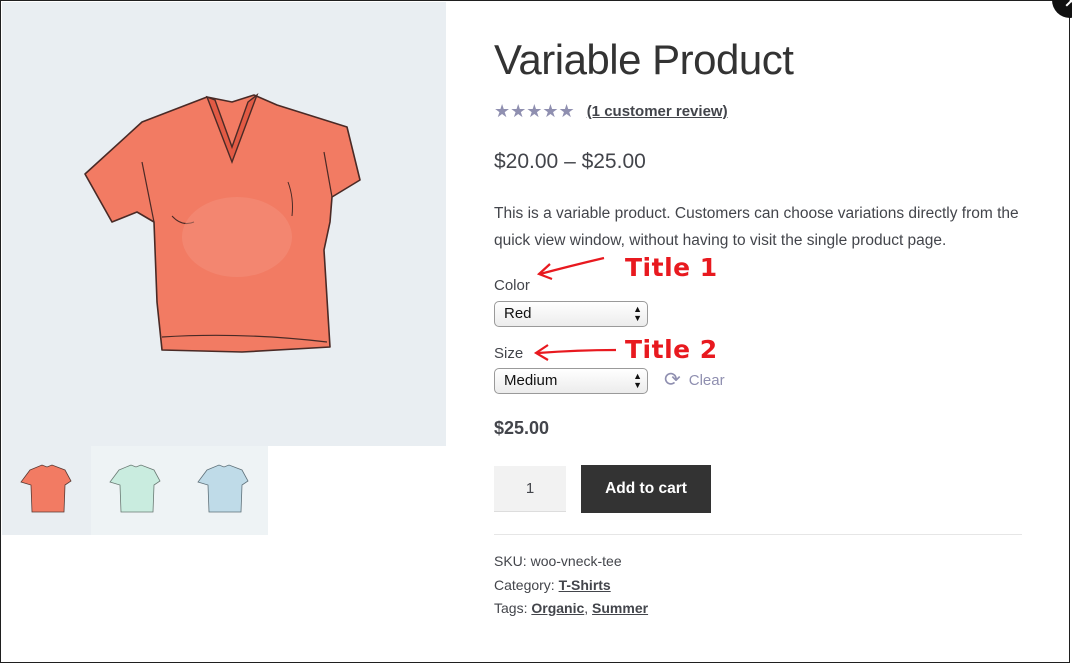  I want to click on color-label: Color, so click(512, 285).